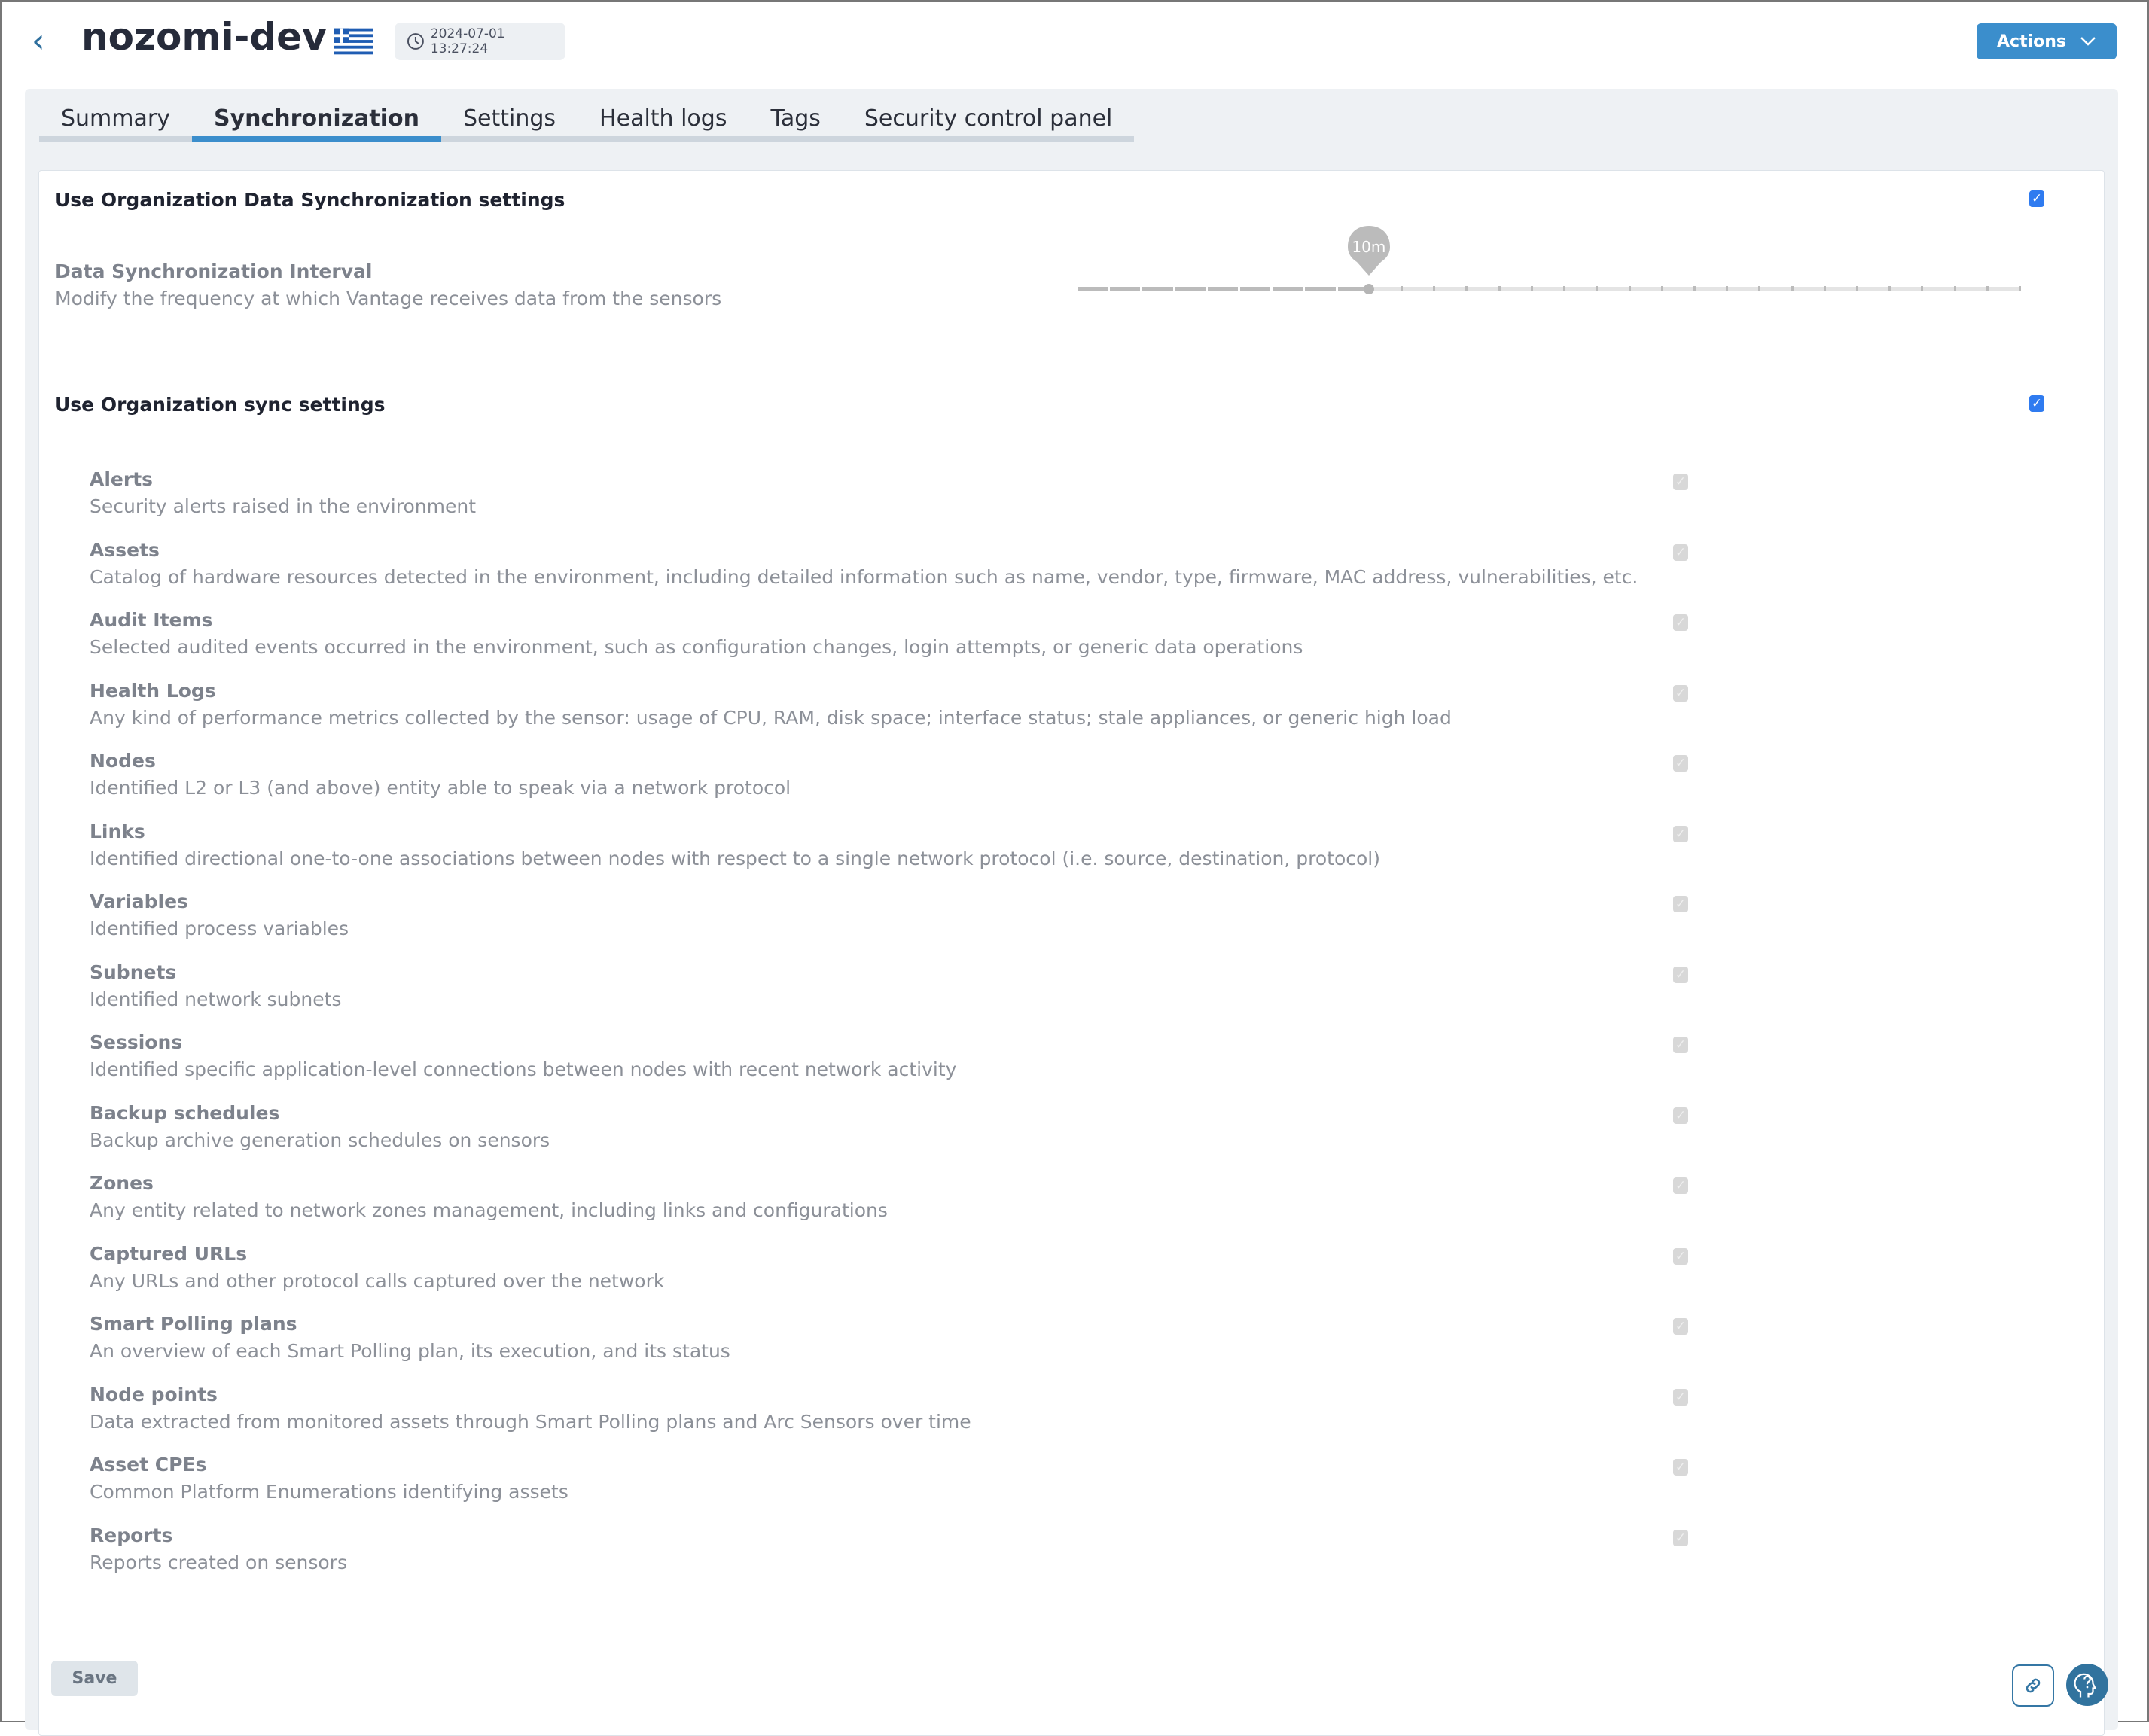  I want to click on tab-tags: Tags, so click(795, 117).